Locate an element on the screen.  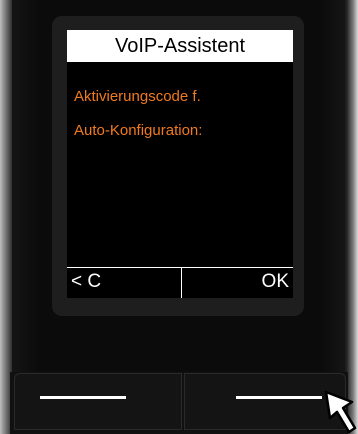
softkey-bar: < C OK is located at coordinates (180, 282).